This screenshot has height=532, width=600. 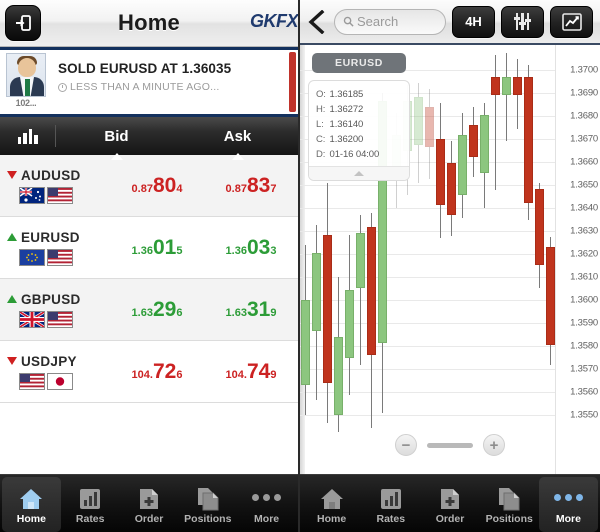 I want to click on notification-title: SOLD EURUSD AT 1.36035, so click(x=145, y=68).